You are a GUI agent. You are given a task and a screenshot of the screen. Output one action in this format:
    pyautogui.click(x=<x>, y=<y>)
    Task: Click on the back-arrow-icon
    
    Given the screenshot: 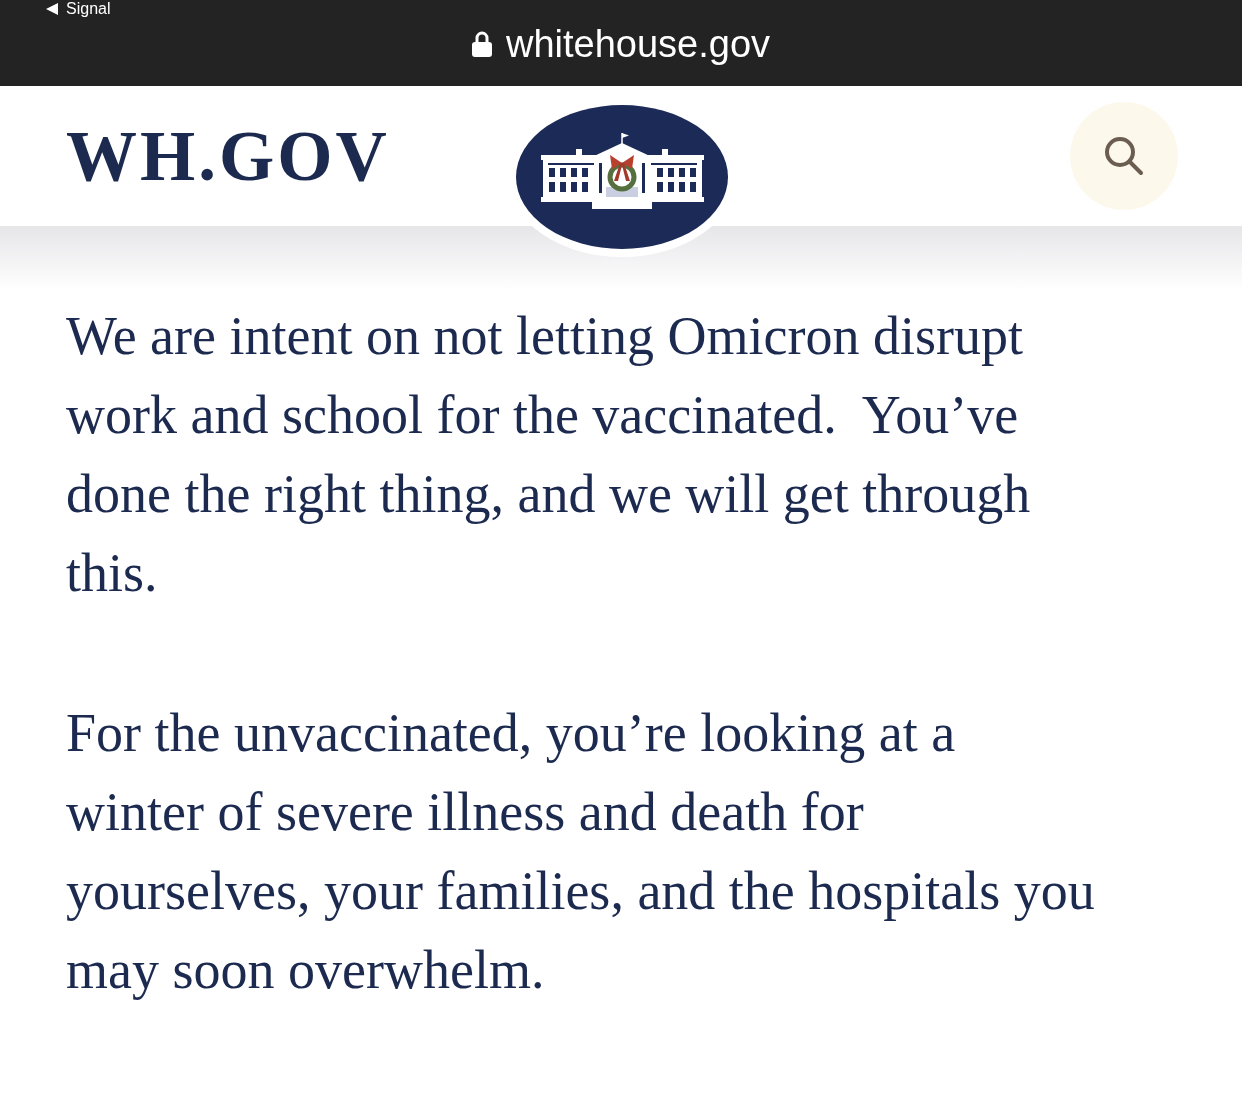 What is the action you would take?
    pyautogui.click(x=52, y=9)
    